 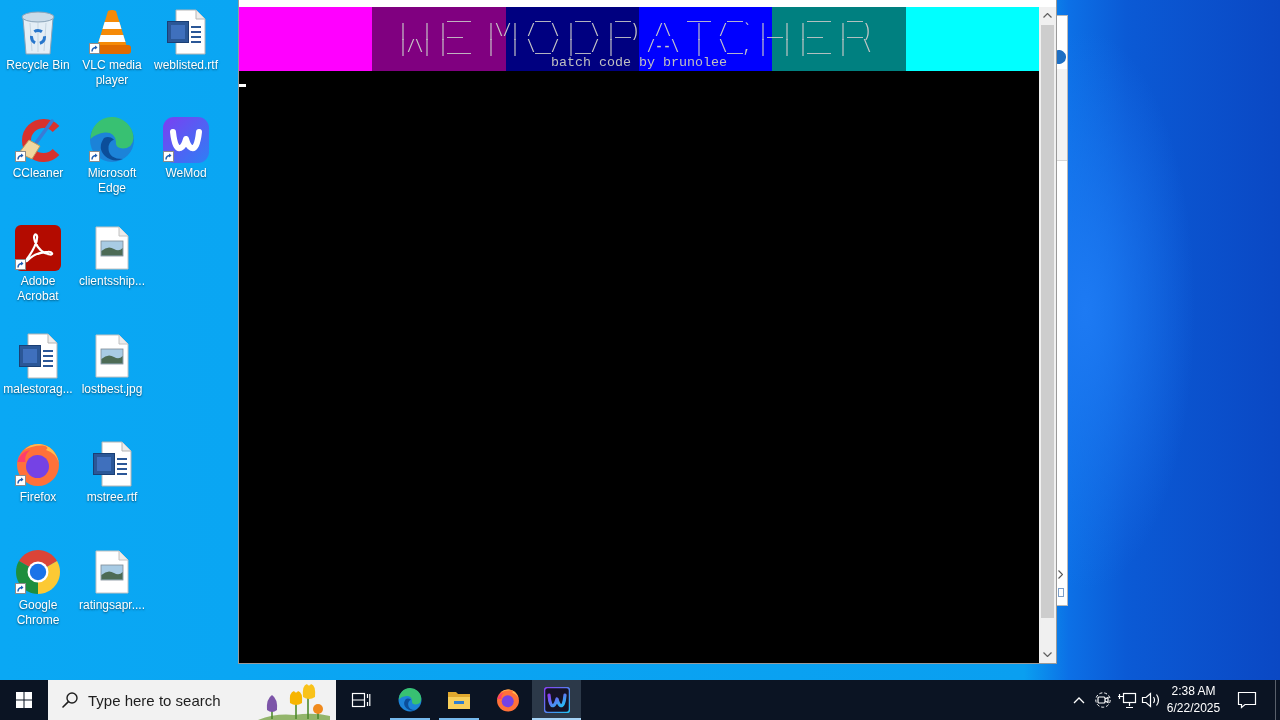 What do you see at coordinates (1103, 700) in the screenshot?
I see `camera-icon` at bounding box center [1103, 700].